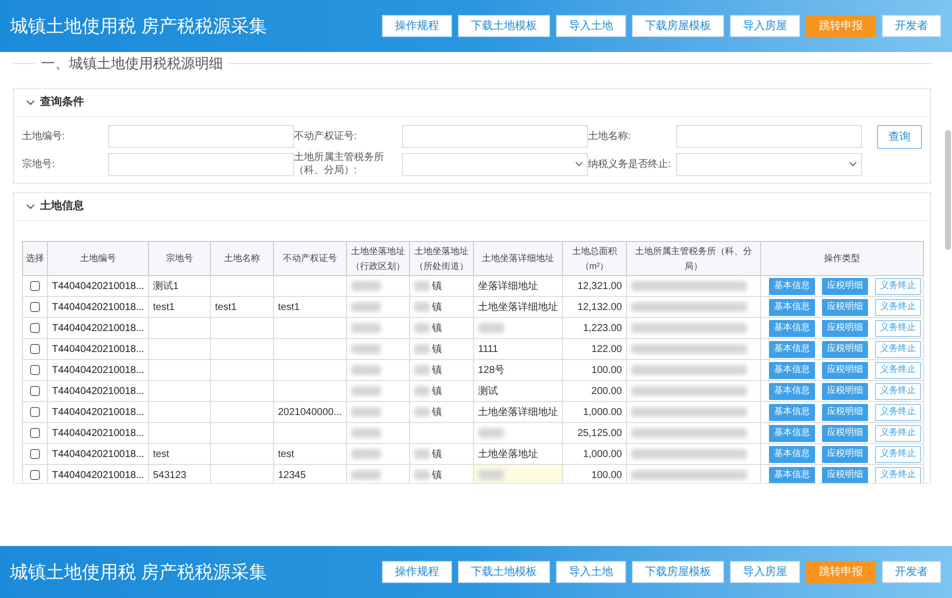  What do you see at coordinates (602, 328) in the screenshot?
I see `table-cell: 1,223.00` at bounding box center [602, 328].